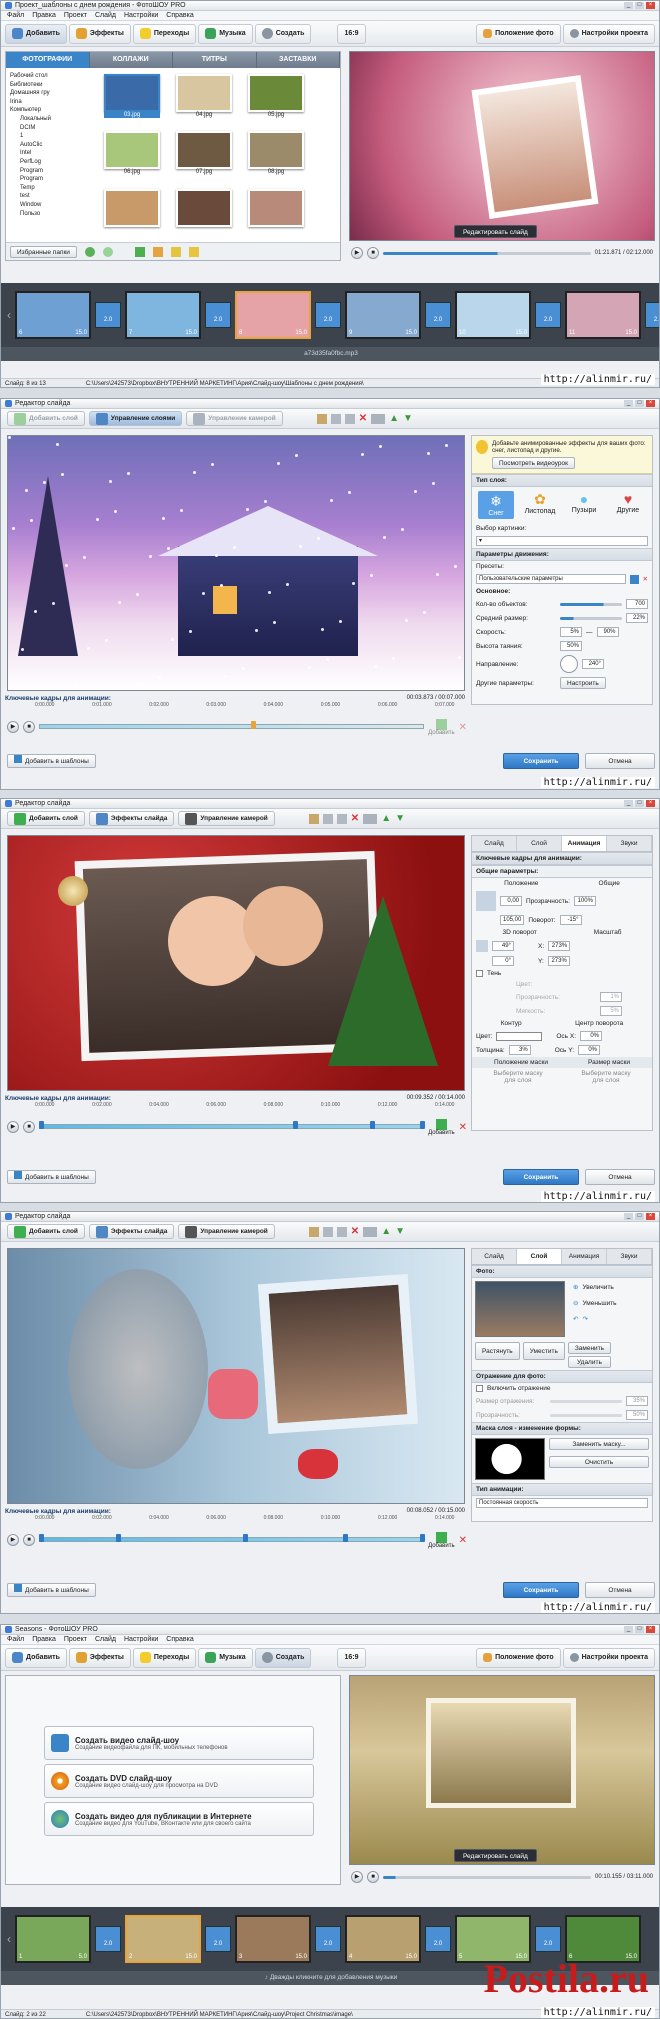  What do you see at coordinates (163, 1939) in the screenshot?
I see `slide-thumbnail: 2 15.0` at bounding box center [163, 1939].